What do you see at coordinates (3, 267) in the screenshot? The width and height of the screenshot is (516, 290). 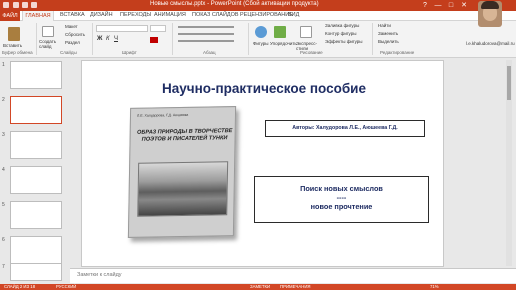 I see `thumb-number: 7` at bounding box center [3, 267].